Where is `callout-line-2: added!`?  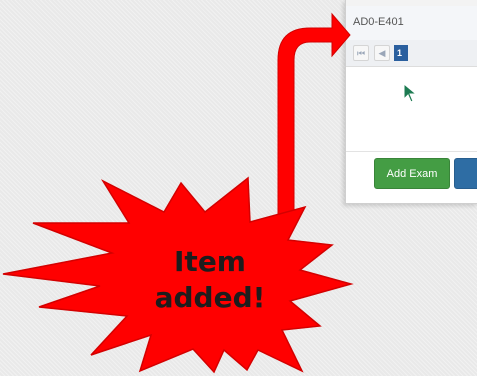 callout-line-2: added! is located at coordinates (210, 297).